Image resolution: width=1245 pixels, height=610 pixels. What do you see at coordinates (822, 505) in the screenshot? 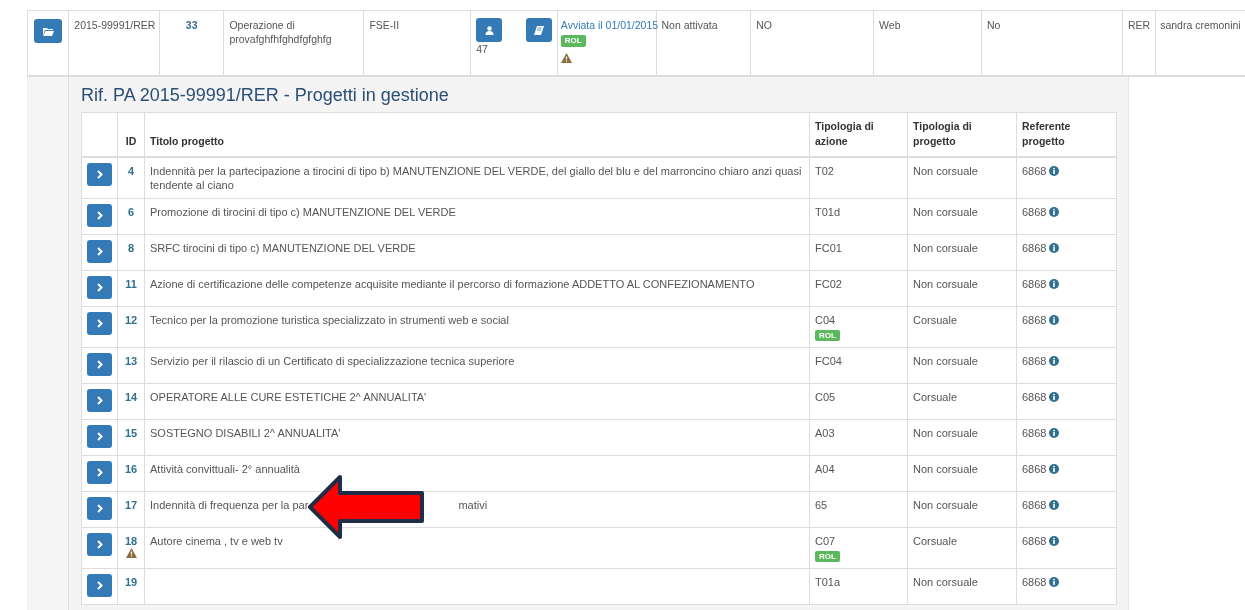
I see `action-type: 65` at bounding box center [822, 505].